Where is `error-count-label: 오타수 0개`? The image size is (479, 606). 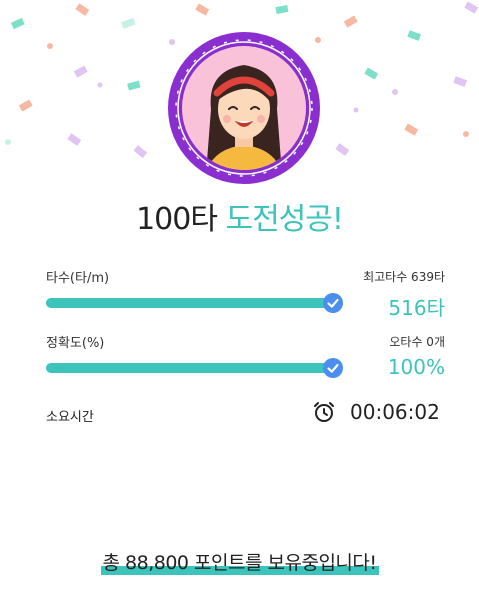
error-count-label: 오타수 0개 is located at coordinates (417, 342).